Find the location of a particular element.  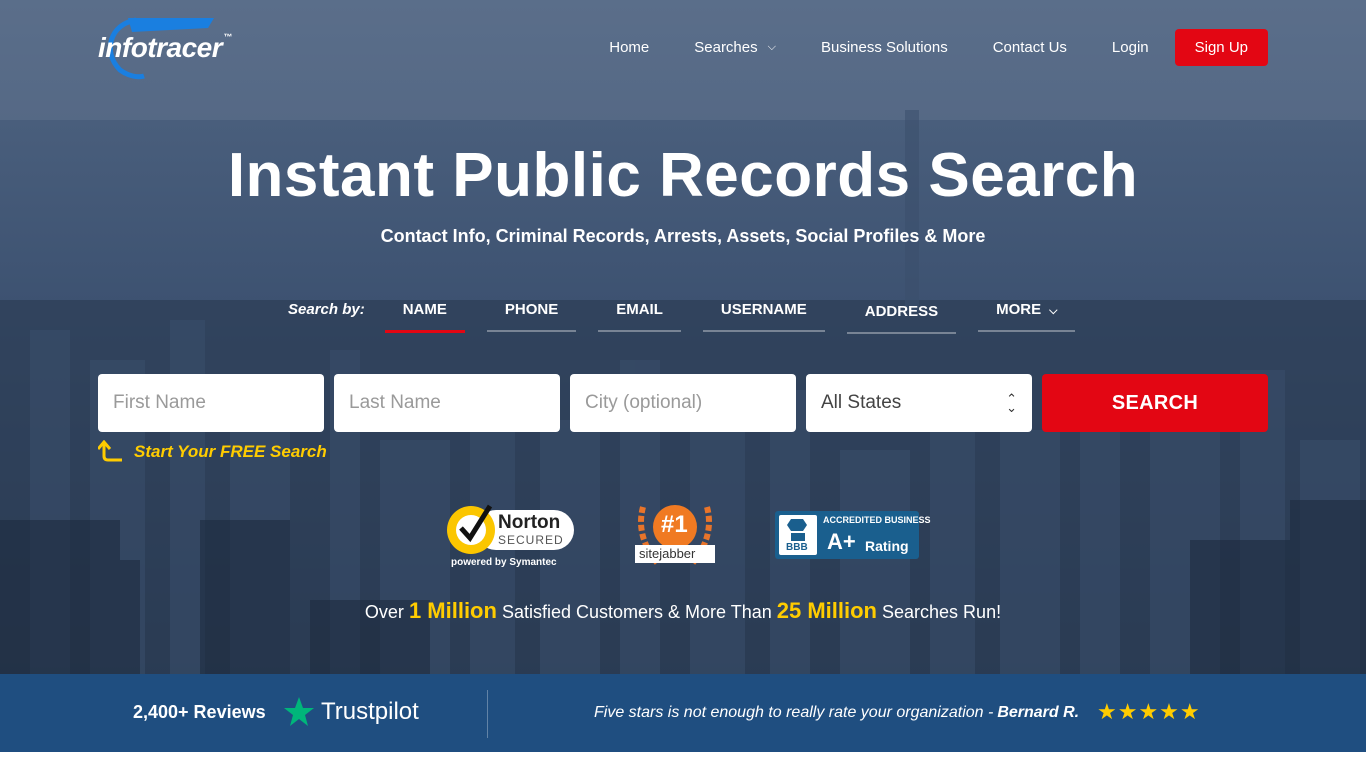

stats-pre: Over is located at coordinates (384, 612).